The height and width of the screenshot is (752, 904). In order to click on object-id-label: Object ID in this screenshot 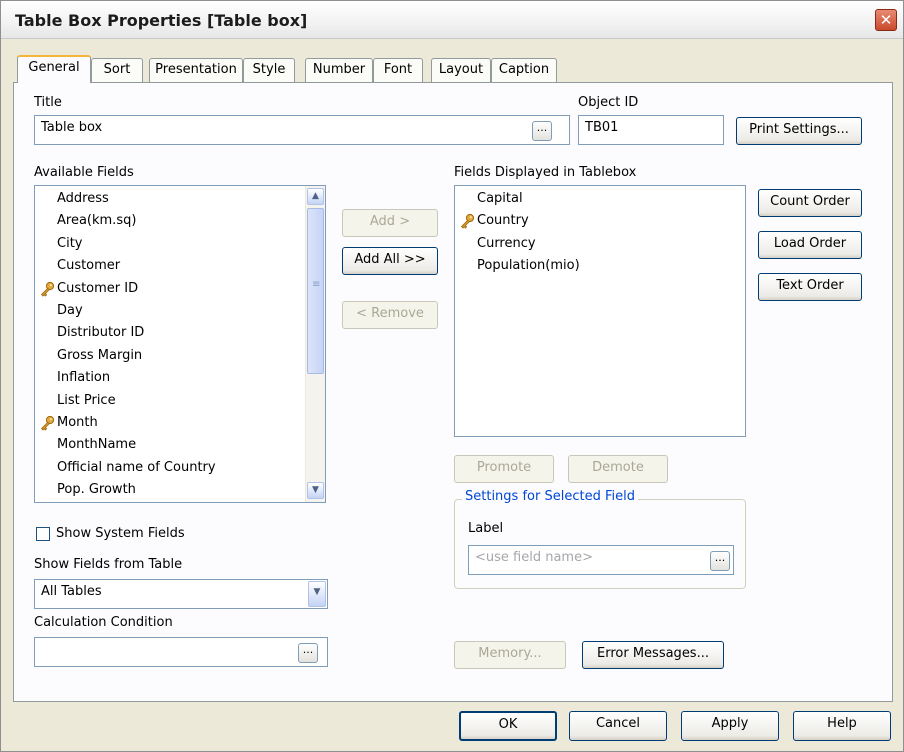, I will do `click(608, 102)`.